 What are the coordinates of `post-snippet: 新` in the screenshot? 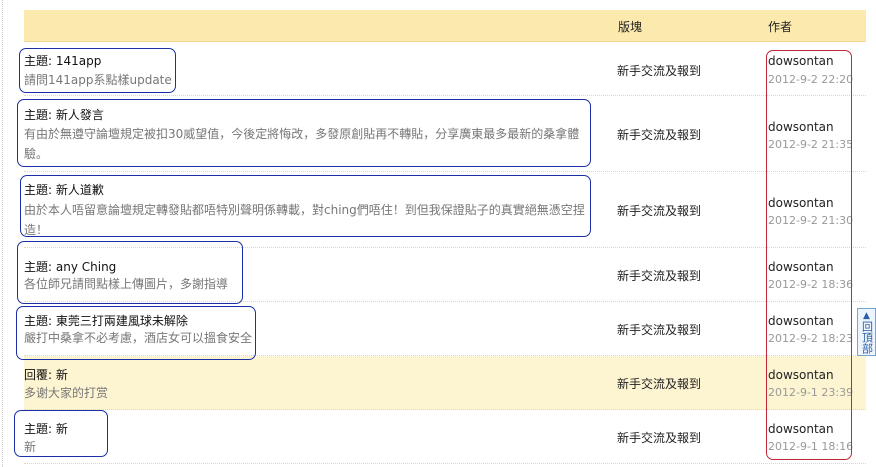 It's located at (30, 447).